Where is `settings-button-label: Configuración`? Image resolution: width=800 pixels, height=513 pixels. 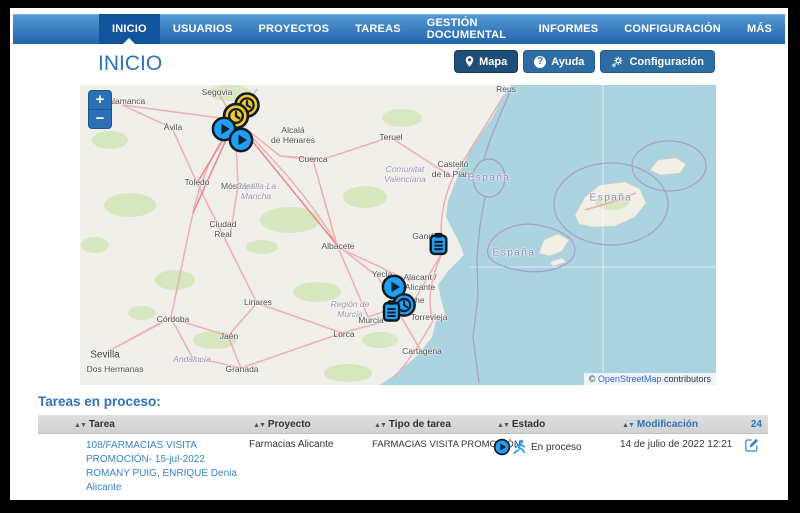 settings-button-label: Configuración is located at coordinates (666, 61).